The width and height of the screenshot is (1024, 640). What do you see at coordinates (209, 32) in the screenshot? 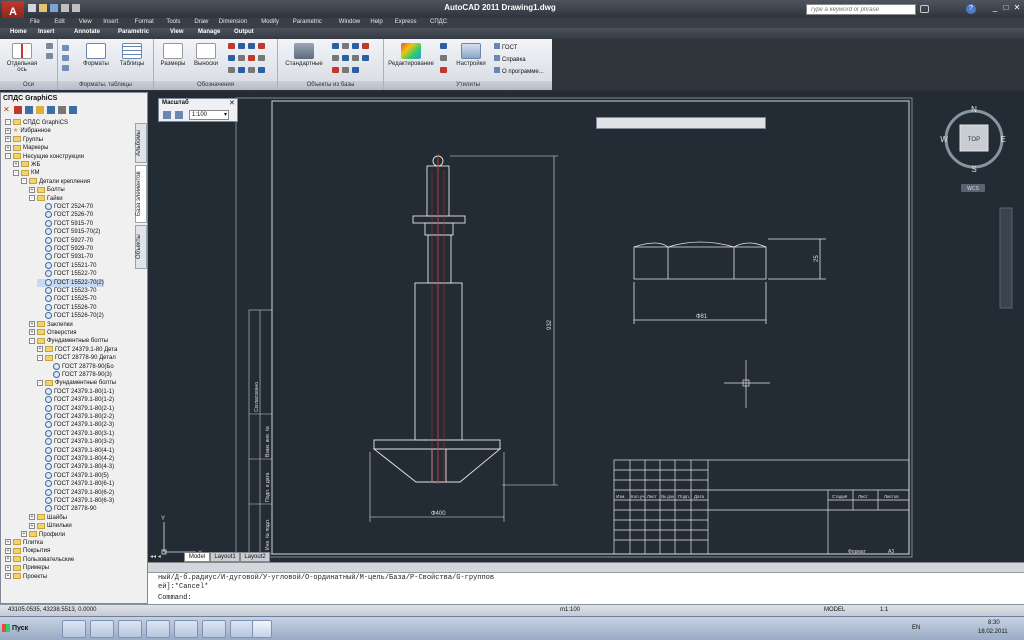
I see `ribbon-tab: Manage` at bounding box center [209, 32].